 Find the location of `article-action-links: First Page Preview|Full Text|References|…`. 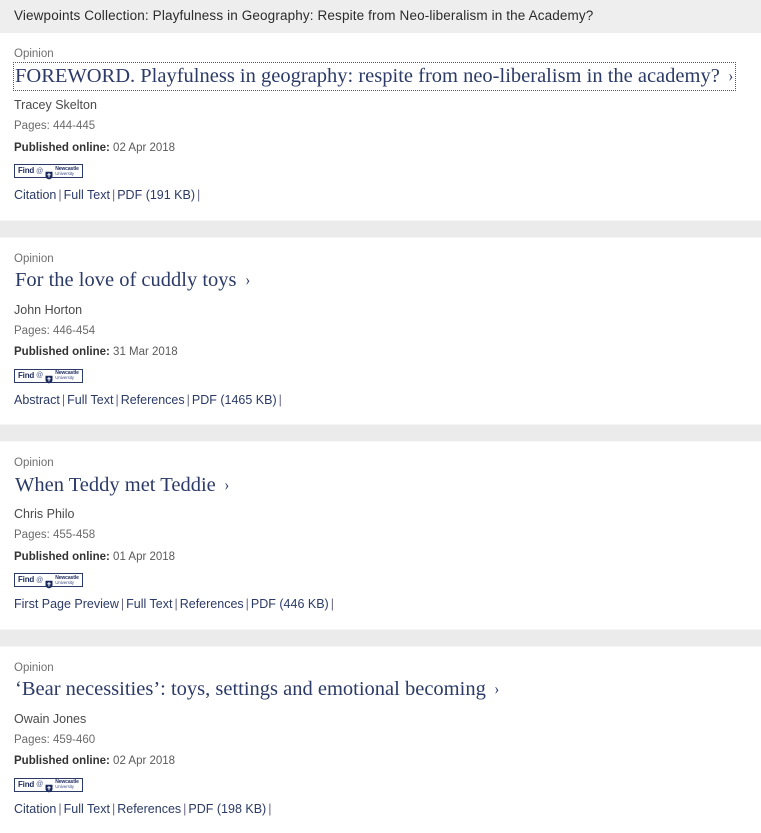

article-action-links: First Page Preview|Full Text|References|… is located at coordinates (380, 604).